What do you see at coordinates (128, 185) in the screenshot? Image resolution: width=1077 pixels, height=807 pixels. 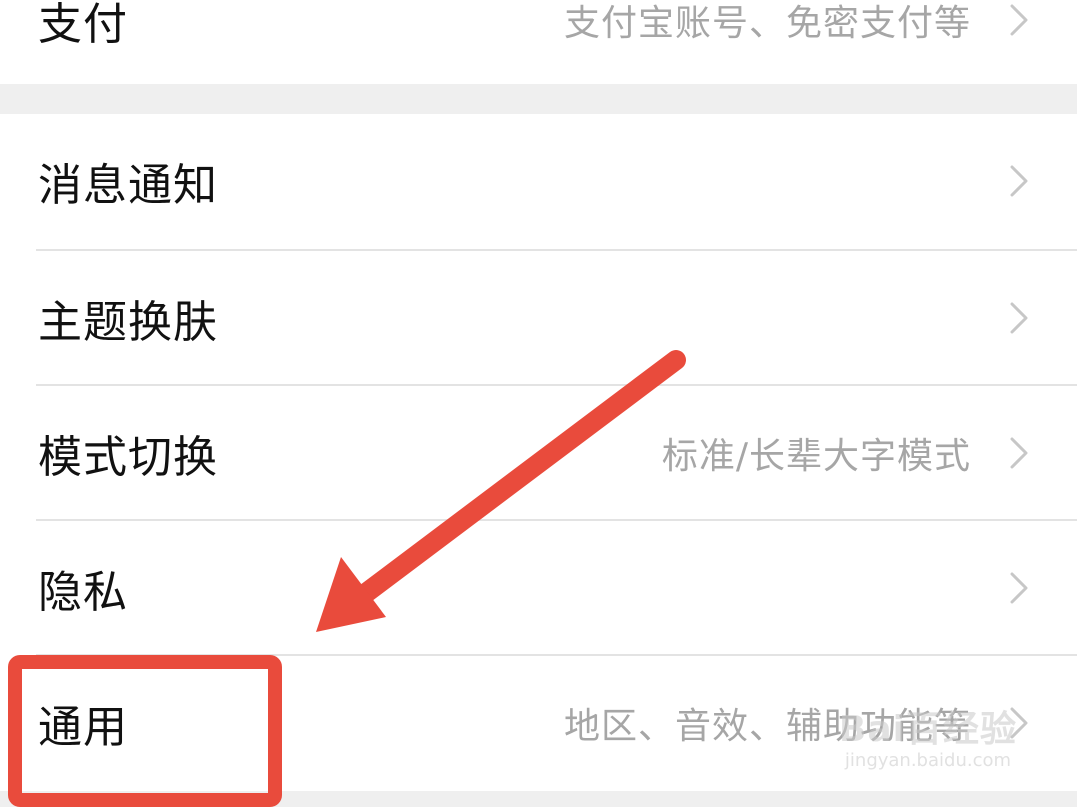 I see `settings-item-label: 消息通知` at bounding box center [128, 185].